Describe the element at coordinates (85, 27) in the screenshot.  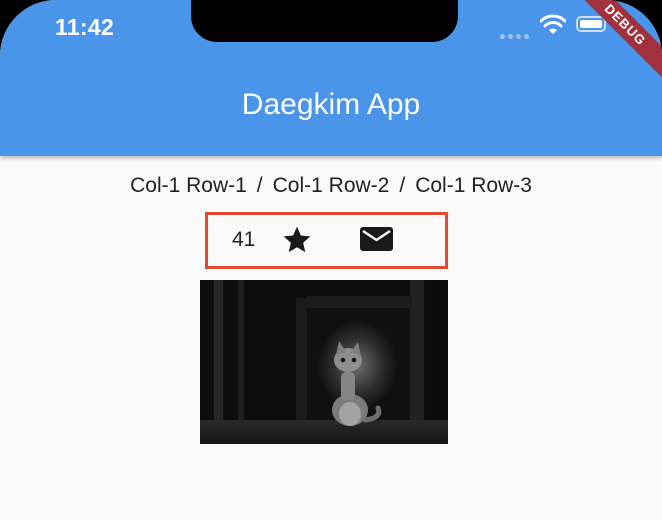
I see `status-time: 11:42` at that location.